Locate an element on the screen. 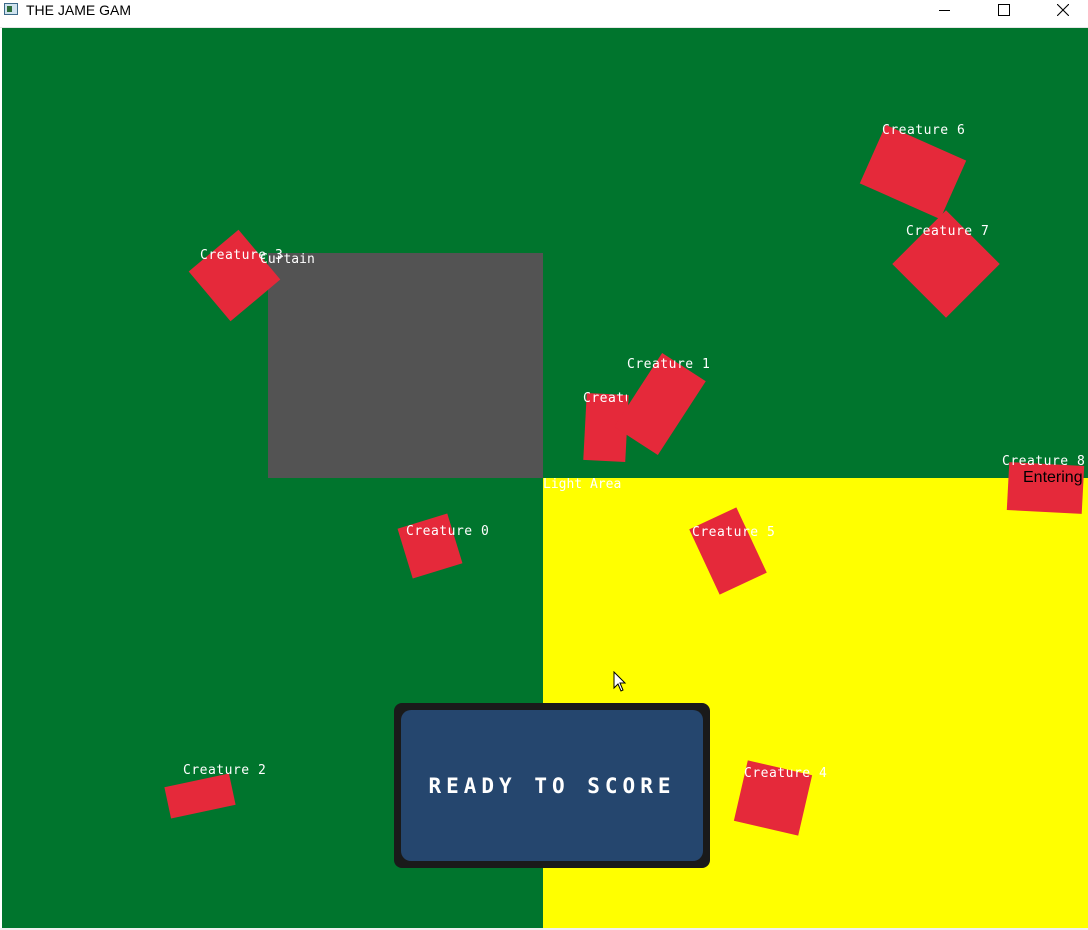  creature-2-label: Creature 2 is located at coordinates (225, 770).